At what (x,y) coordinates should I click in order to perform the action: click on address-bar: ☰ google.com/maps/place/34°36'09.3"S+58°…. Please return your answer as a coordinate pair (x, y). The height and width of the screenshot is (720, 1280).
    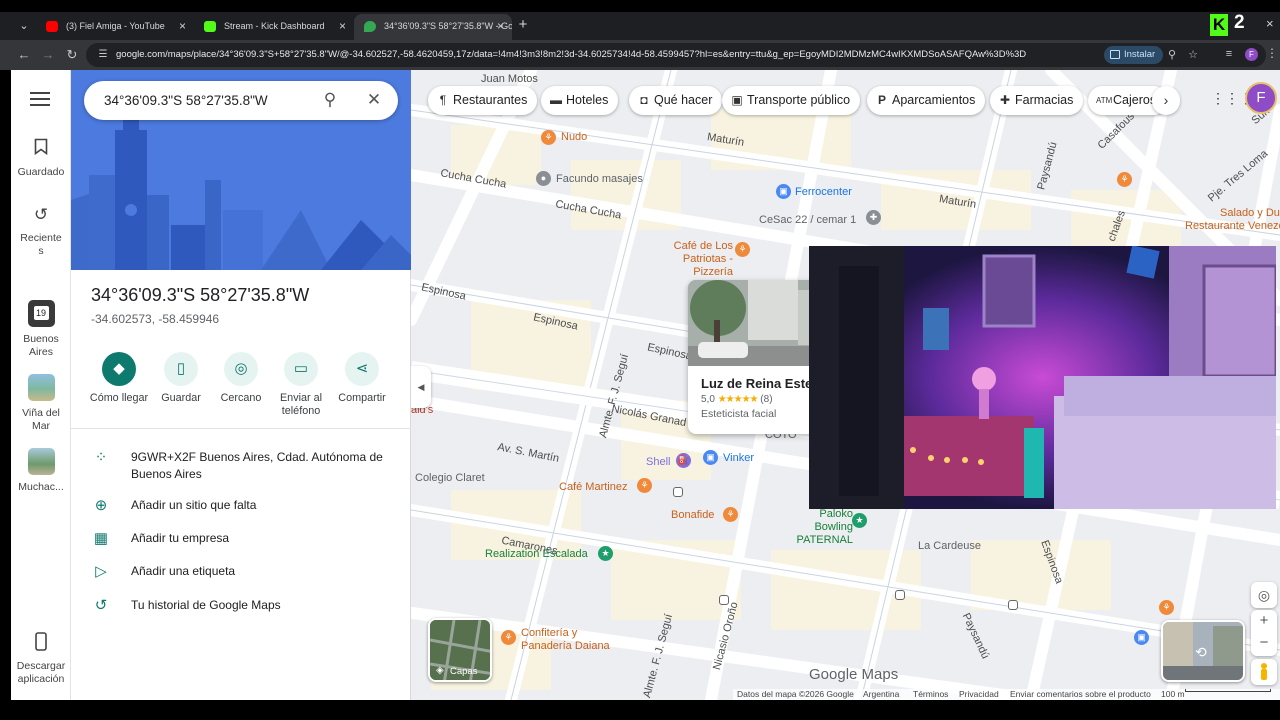
    Looking at the image, I should click on (676, 55).